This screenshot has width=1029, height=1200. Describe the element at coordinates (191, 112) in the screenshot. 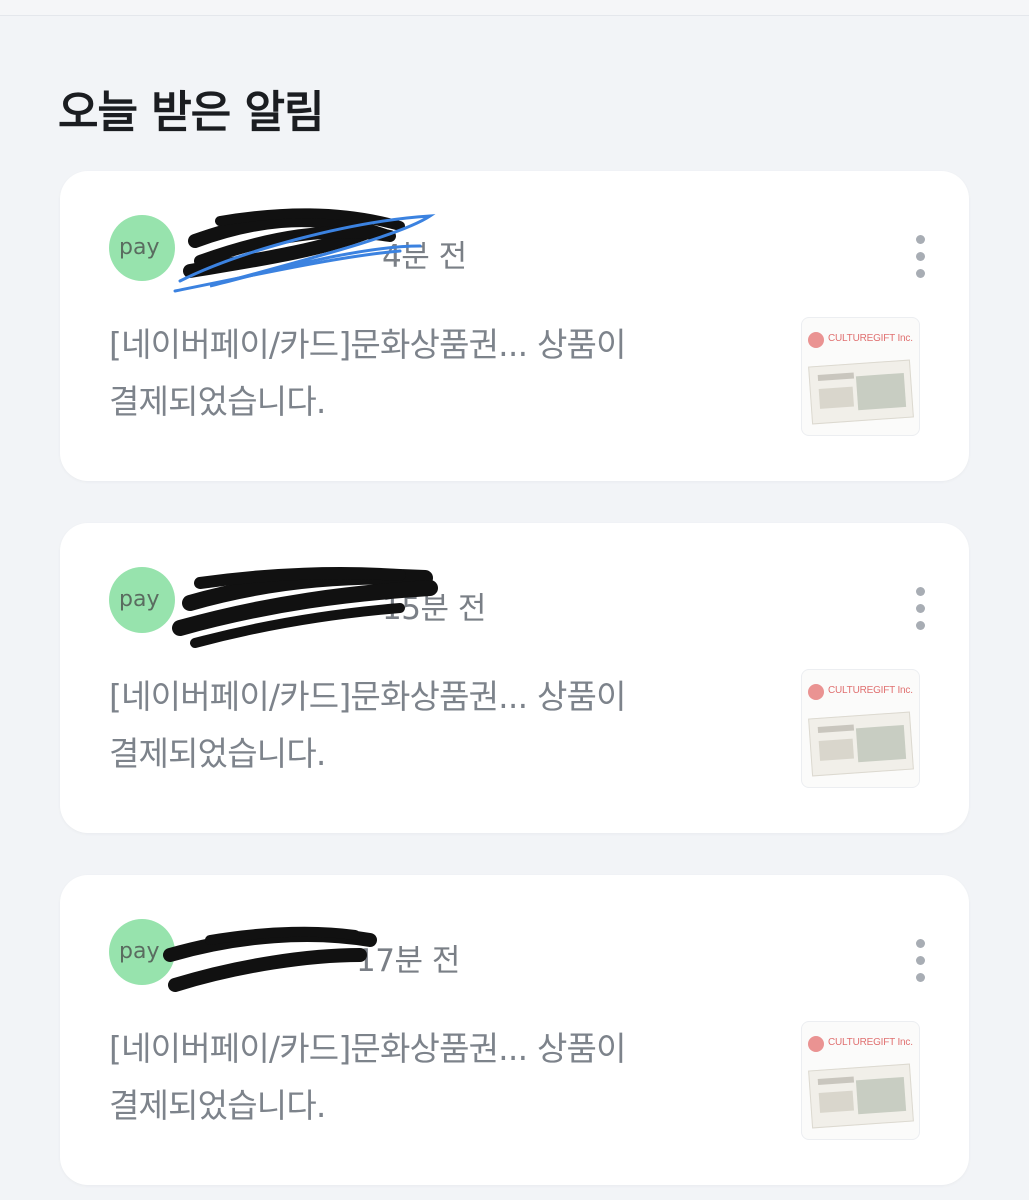

I see `section-title: 오늘 받은 알림` at that location.